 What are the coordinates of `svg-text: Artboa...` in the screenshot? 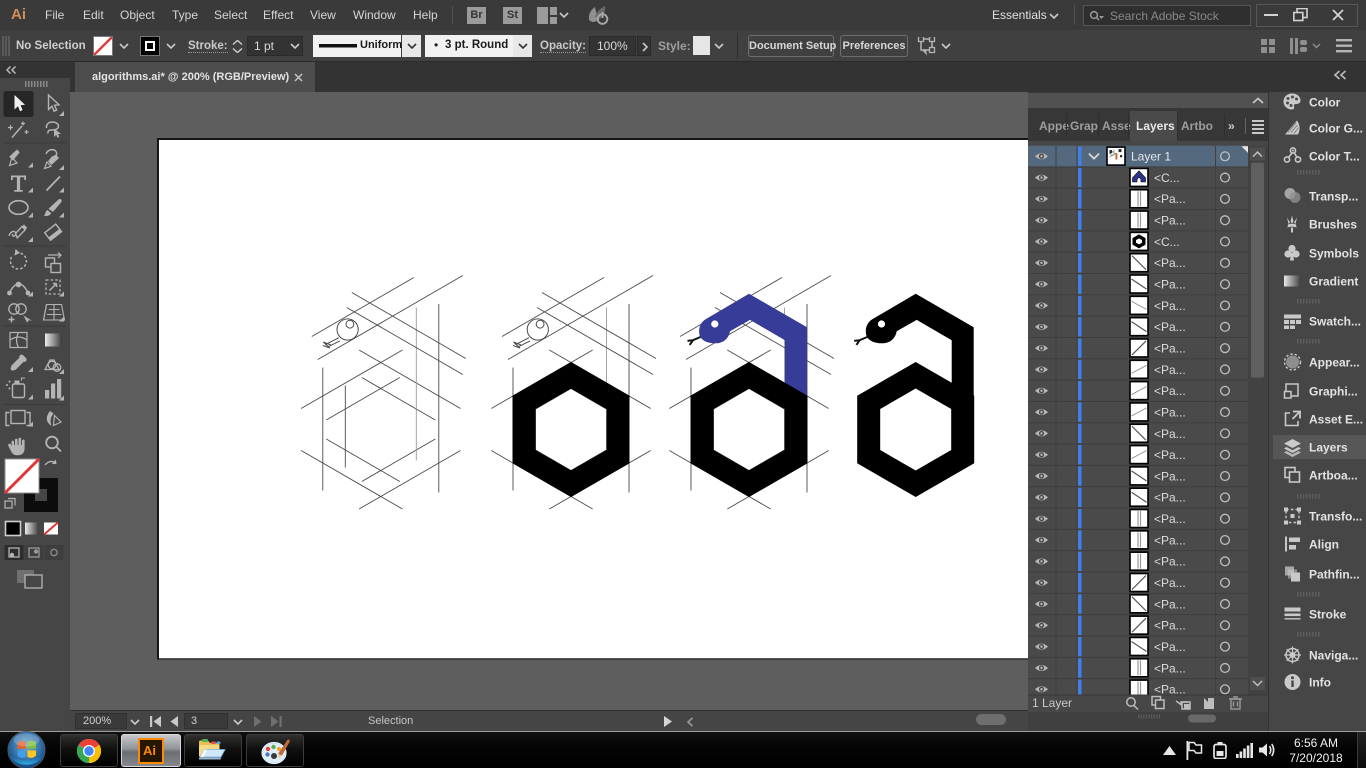 It's located at (1333, 476).